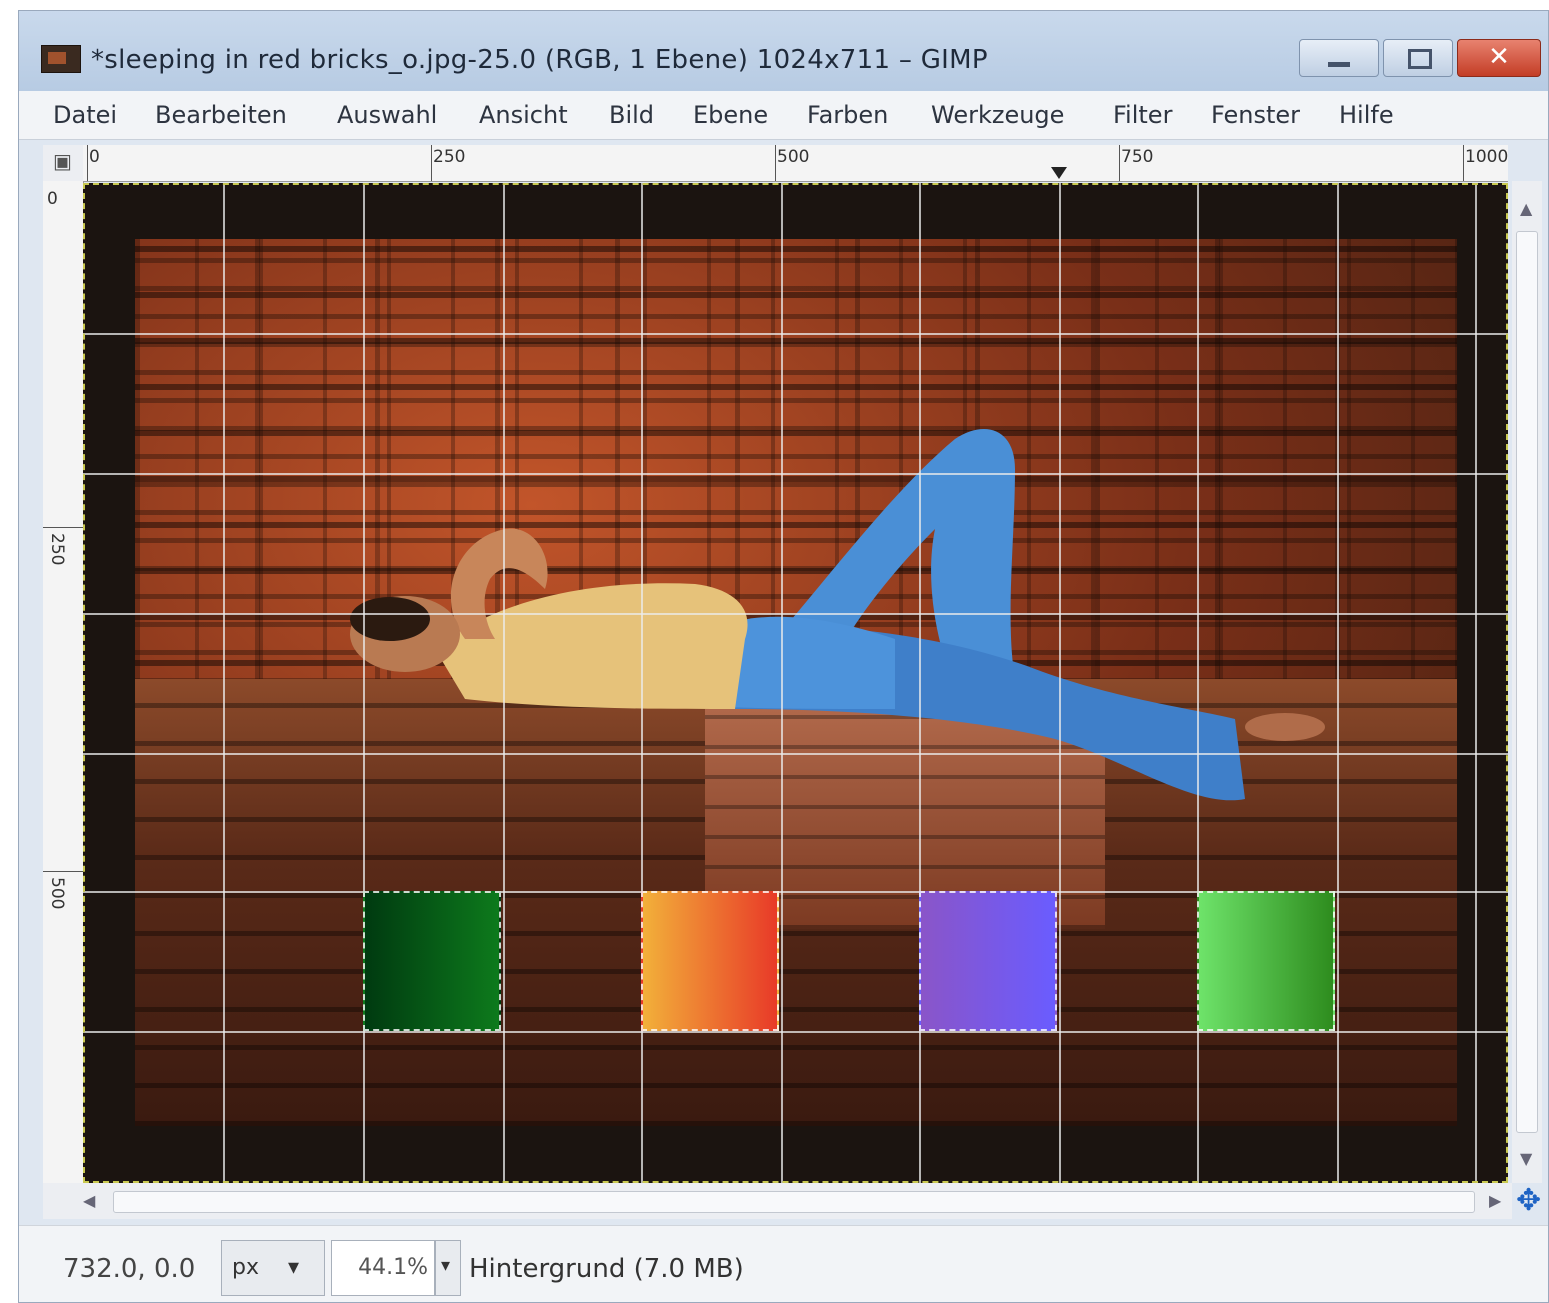 The image size is (1549, 1303). What do you see at coordinates (245, 1267) in the screenshot?
I see `unit-value: px` at bounding box center [245, 1267].